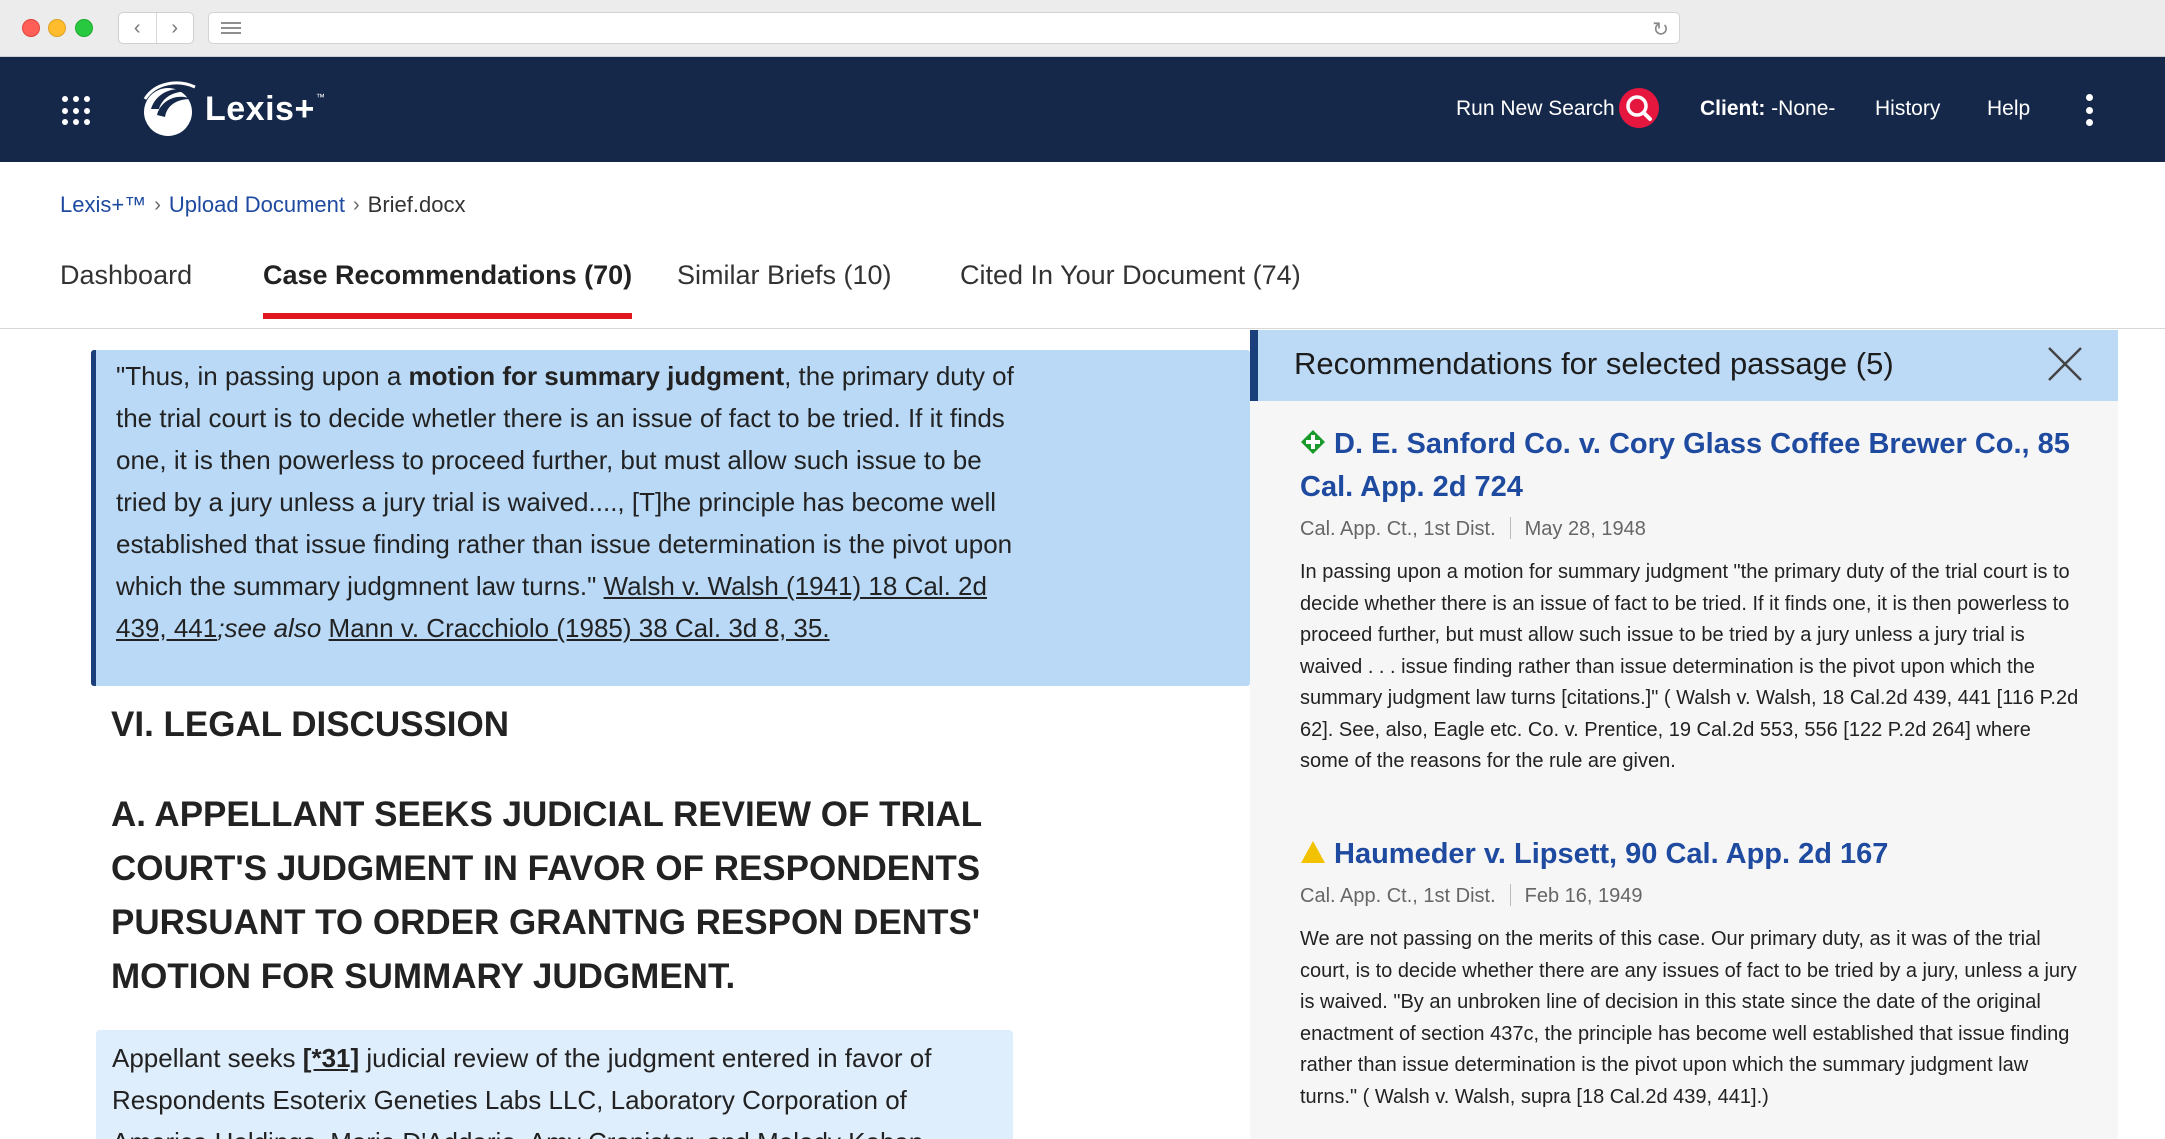  I want to click on brand-name: Lexis+, so click(260, 108).